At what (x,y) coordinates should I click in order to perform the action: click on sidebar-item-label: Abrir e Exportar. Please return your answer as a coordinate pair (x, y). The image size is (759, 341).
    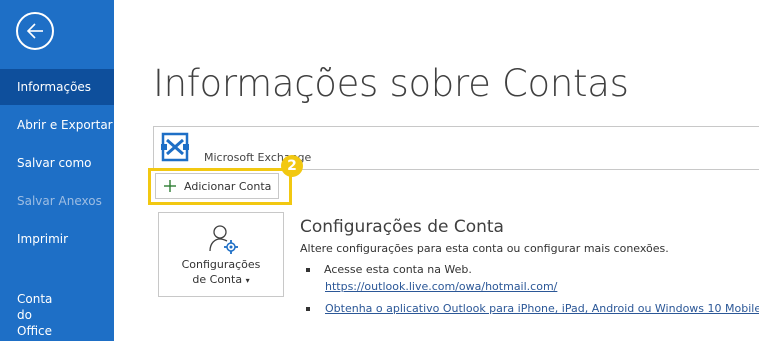
    Looking at the image, I should click on (65, 125).